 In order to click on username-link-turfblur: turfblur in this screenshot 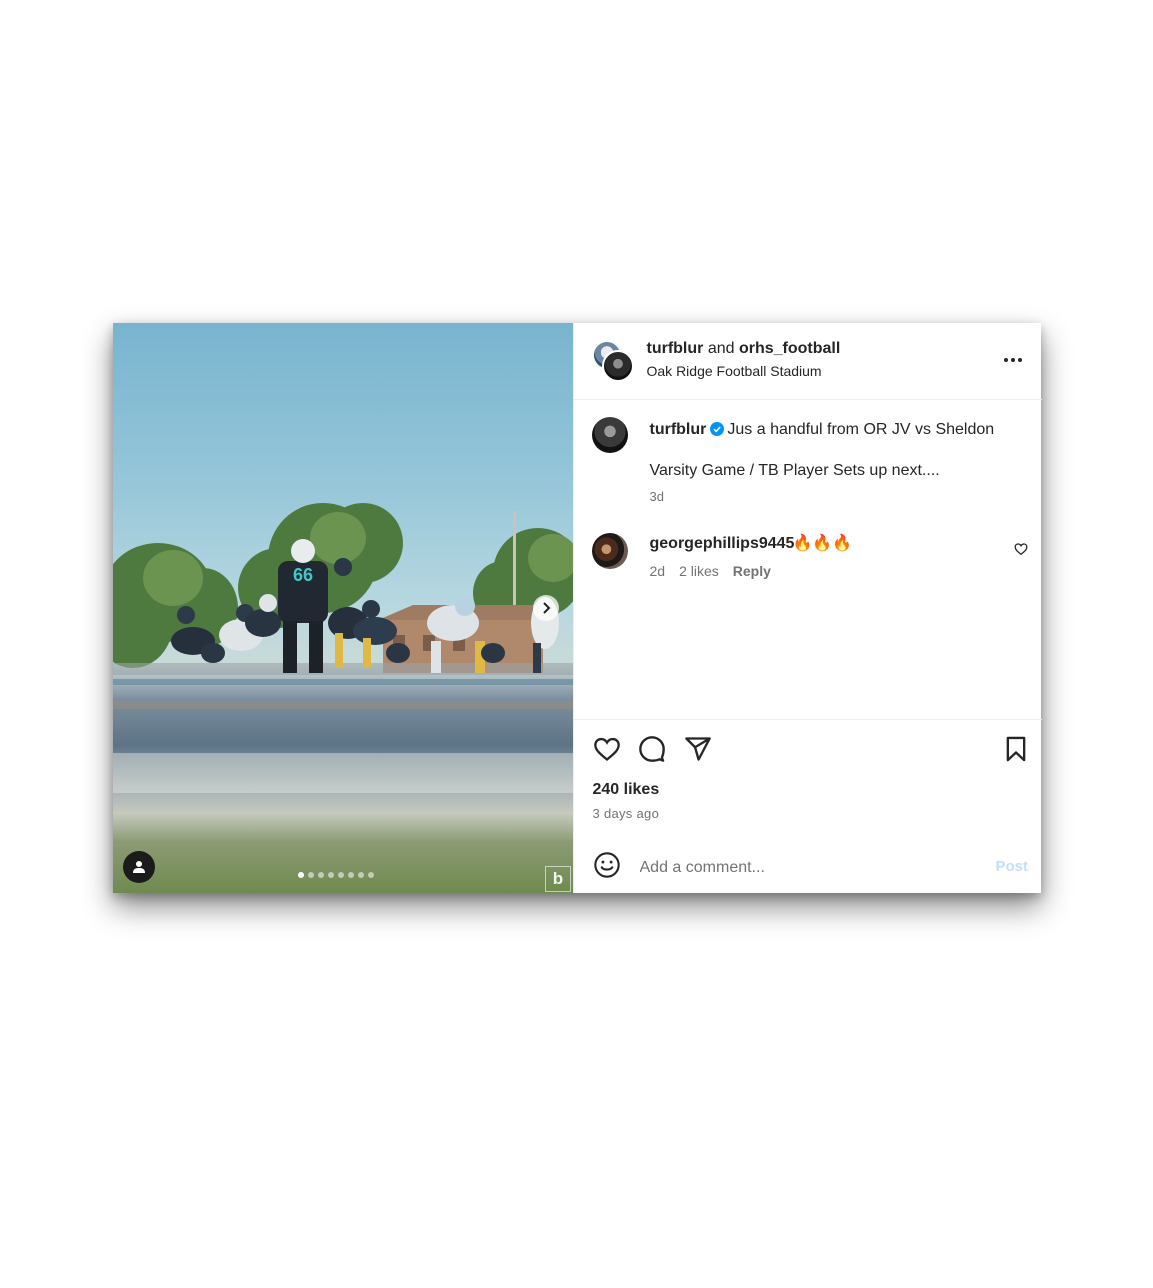, I will do `click(675, 348)`.